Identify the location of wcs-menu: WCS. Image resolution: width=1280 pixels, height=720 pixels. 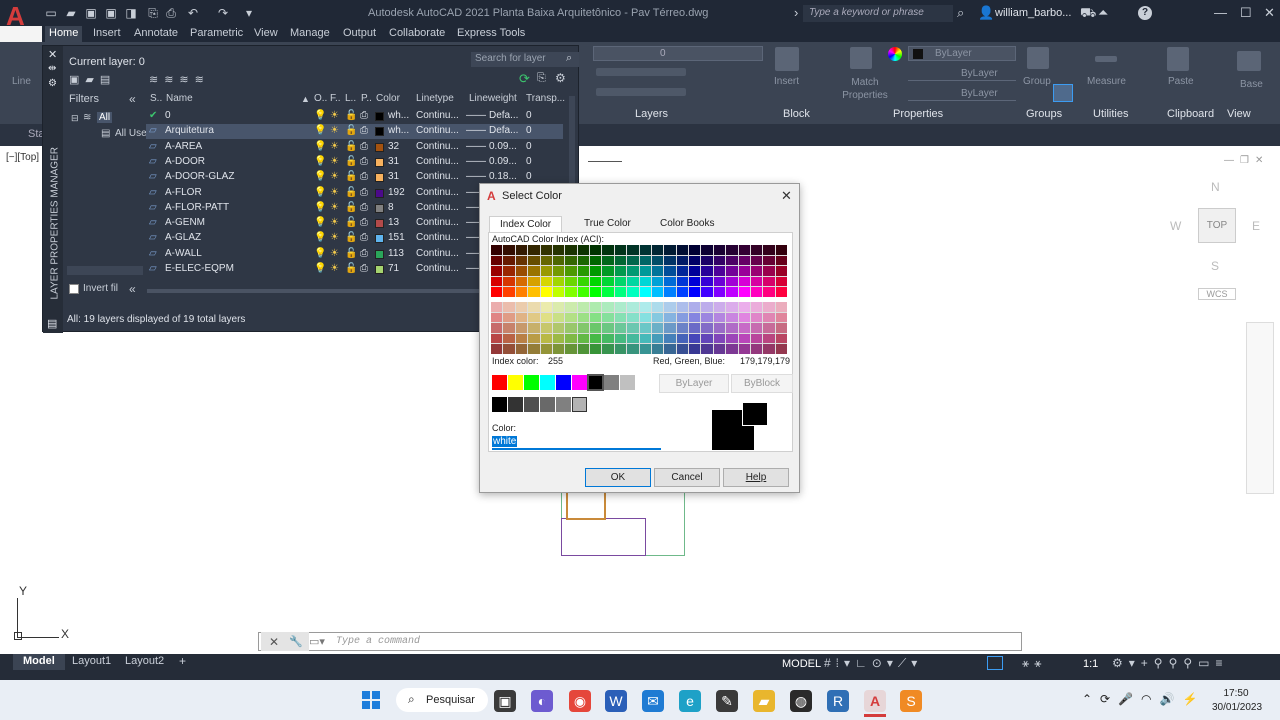
(1217, 294).